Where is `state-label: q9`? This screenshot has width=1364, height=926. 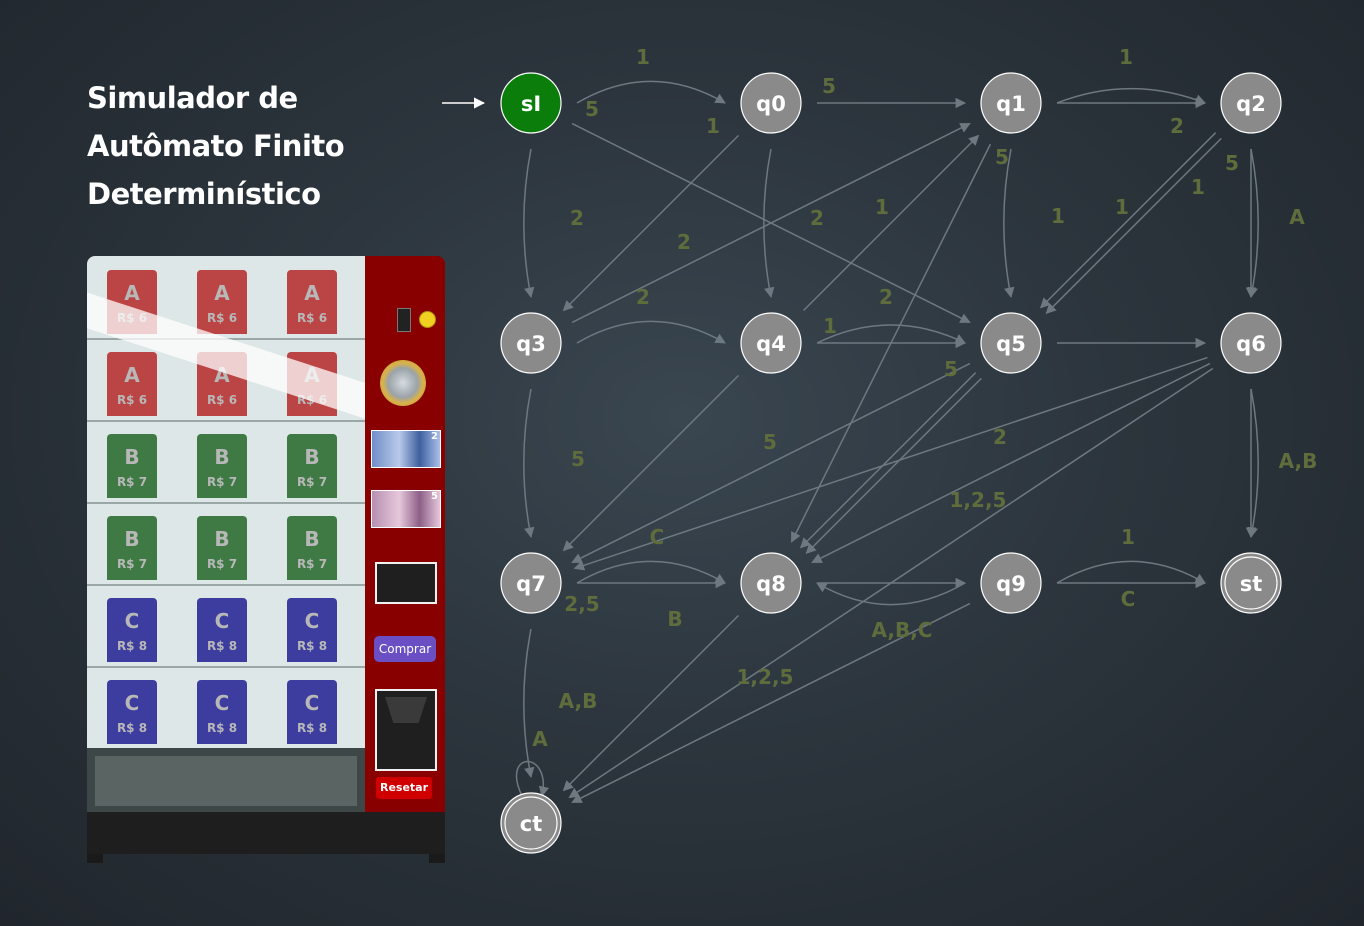 state-label: q9 is located at coordinates (1011, 584).